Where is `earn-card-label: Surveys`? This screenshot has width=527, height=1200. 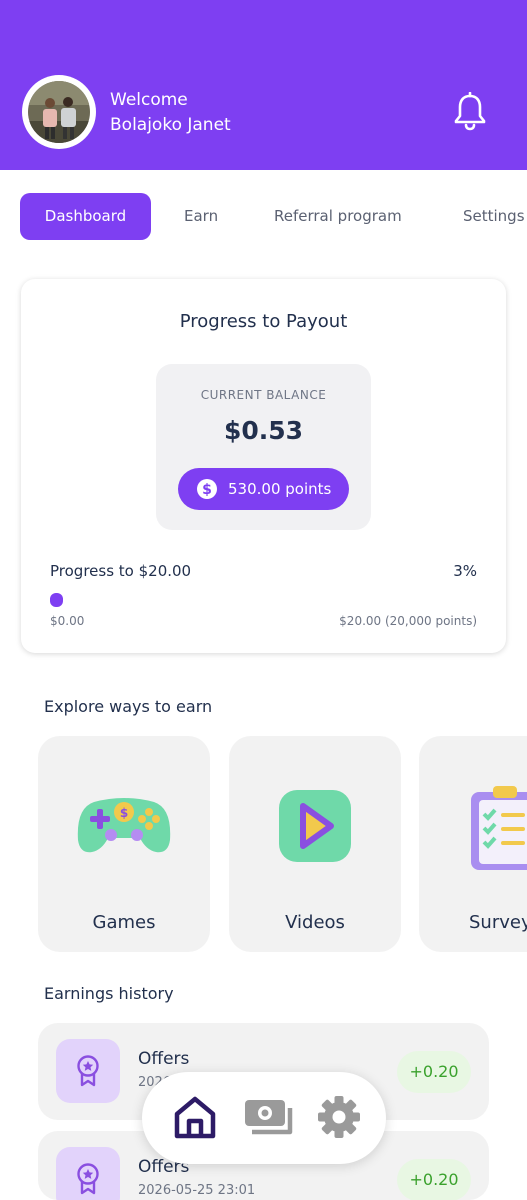
earn-card-label: Surveys is located at coordinates (498, 922).